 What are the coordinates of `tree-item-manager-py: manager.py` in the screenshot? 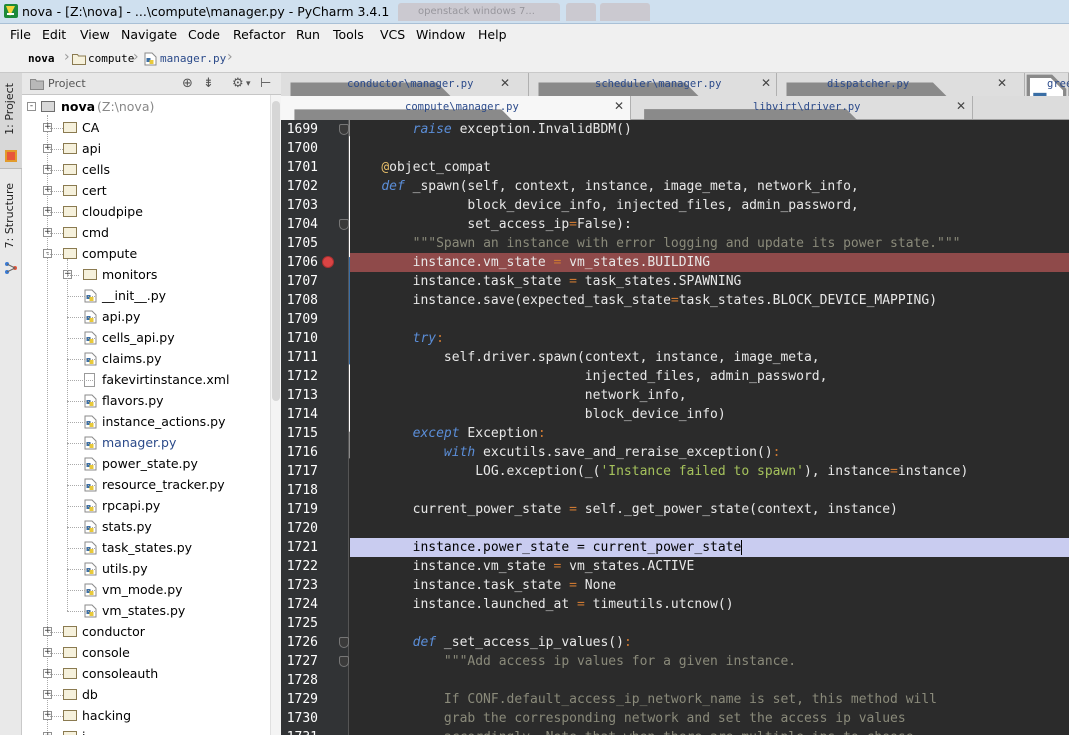 It's located at (146, 443).